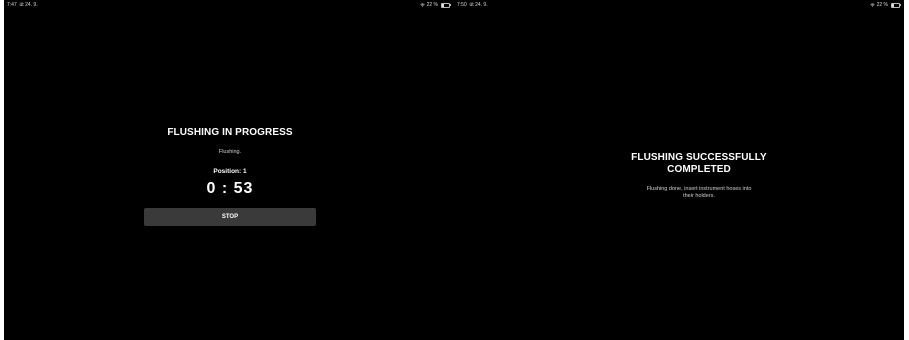 The height and width of the screenshot is (340, 909). What do you see at coordinates (699, 196) in the screenshot?
I see `completion-message-line2: their holders.` at bounding box center [699, 196].